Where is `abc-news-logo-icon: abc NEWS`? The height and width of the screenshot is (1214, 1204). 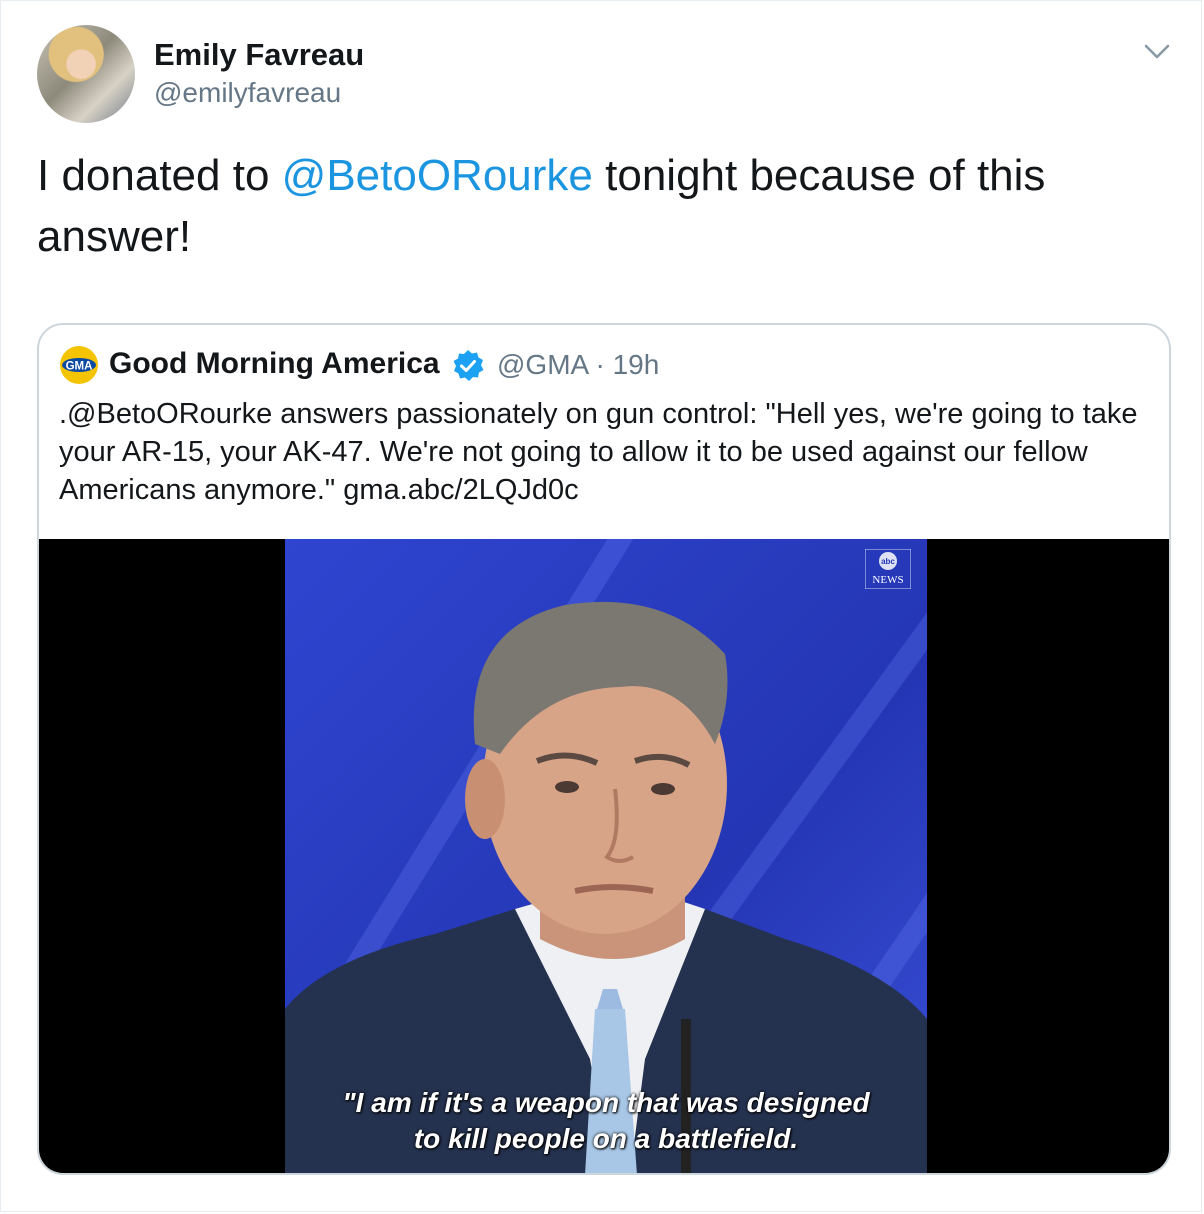
abc-news-logo-icon: abc NEWS is located at coordinates (888, 569).